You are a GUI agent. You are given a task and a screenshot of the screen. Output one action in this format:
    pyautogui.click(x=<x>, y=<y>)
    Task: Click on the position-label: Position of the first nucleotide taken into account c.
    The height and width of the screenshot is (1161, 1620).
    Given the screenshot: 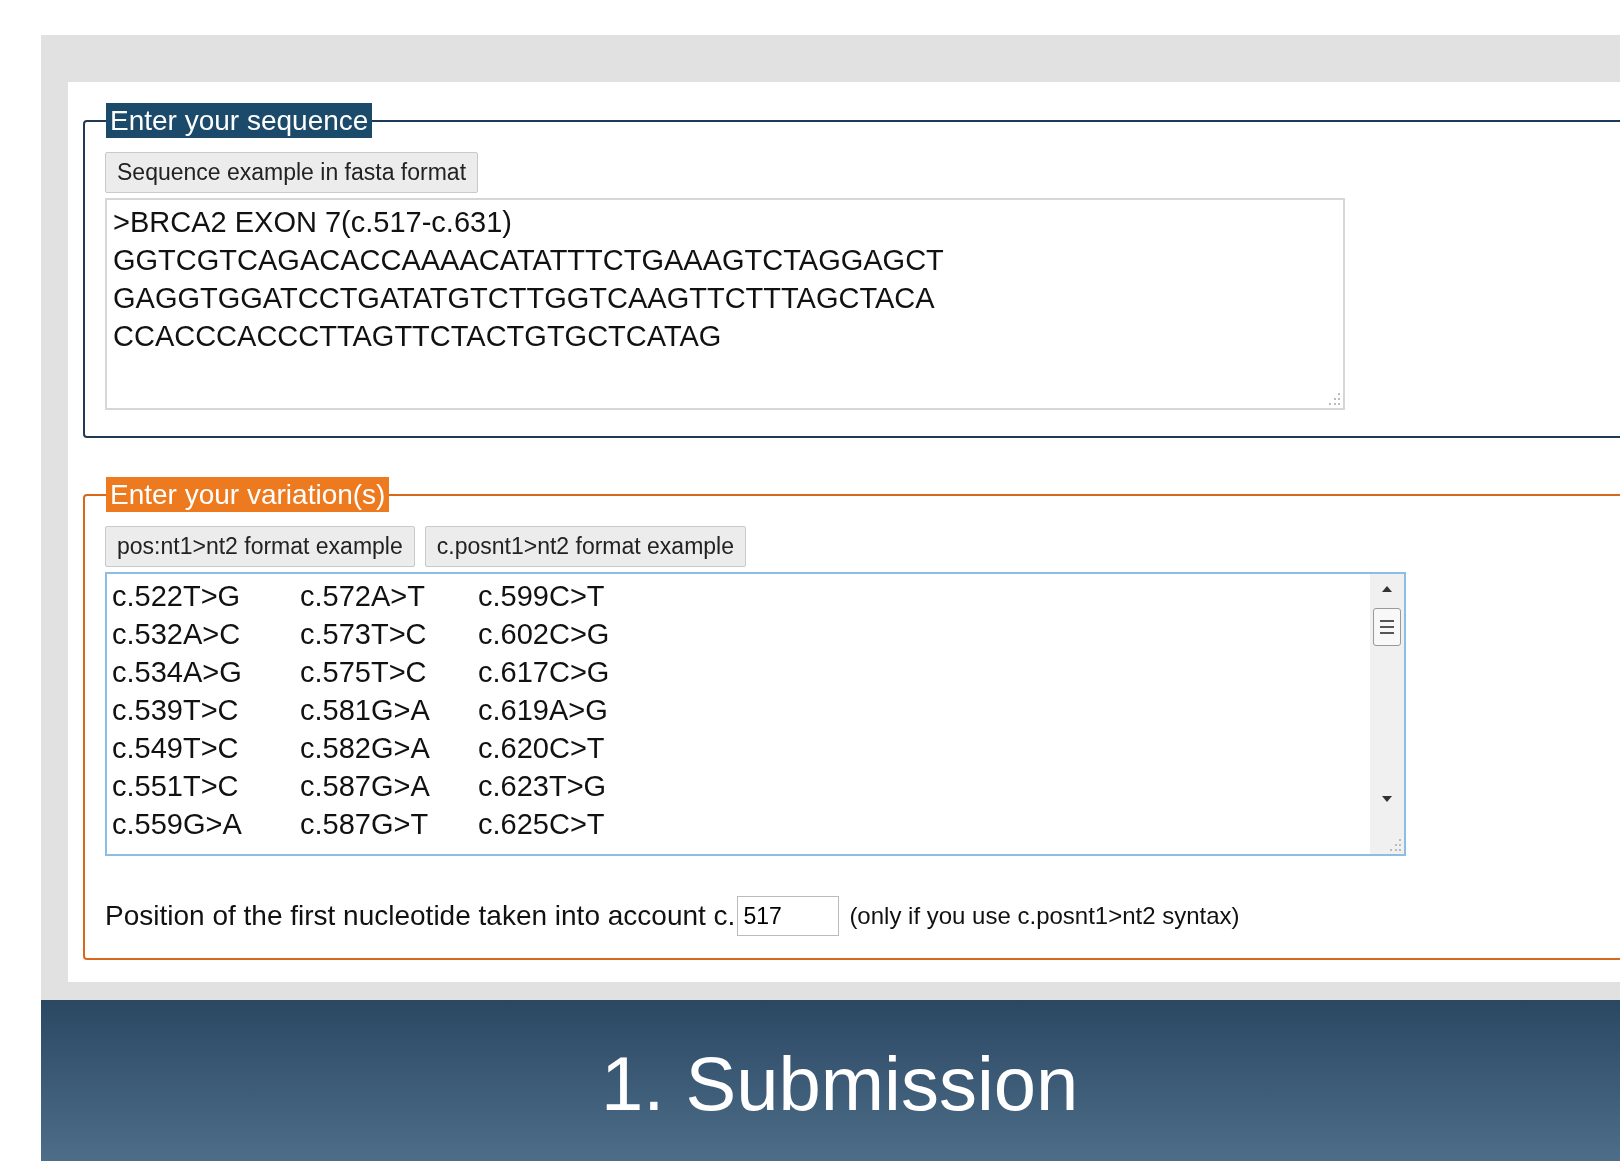 What is the action you would take?
    pyautogui.click(x=420, y=916)
    